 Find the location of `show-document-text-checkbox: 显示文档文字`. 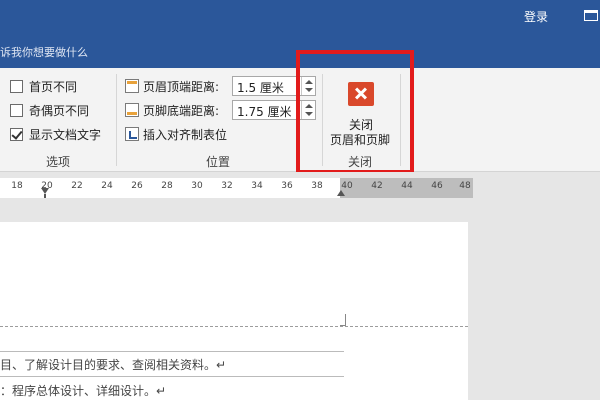

show-document-text-checkbox: 显示文档文字 is located at coordinates (55, 134).